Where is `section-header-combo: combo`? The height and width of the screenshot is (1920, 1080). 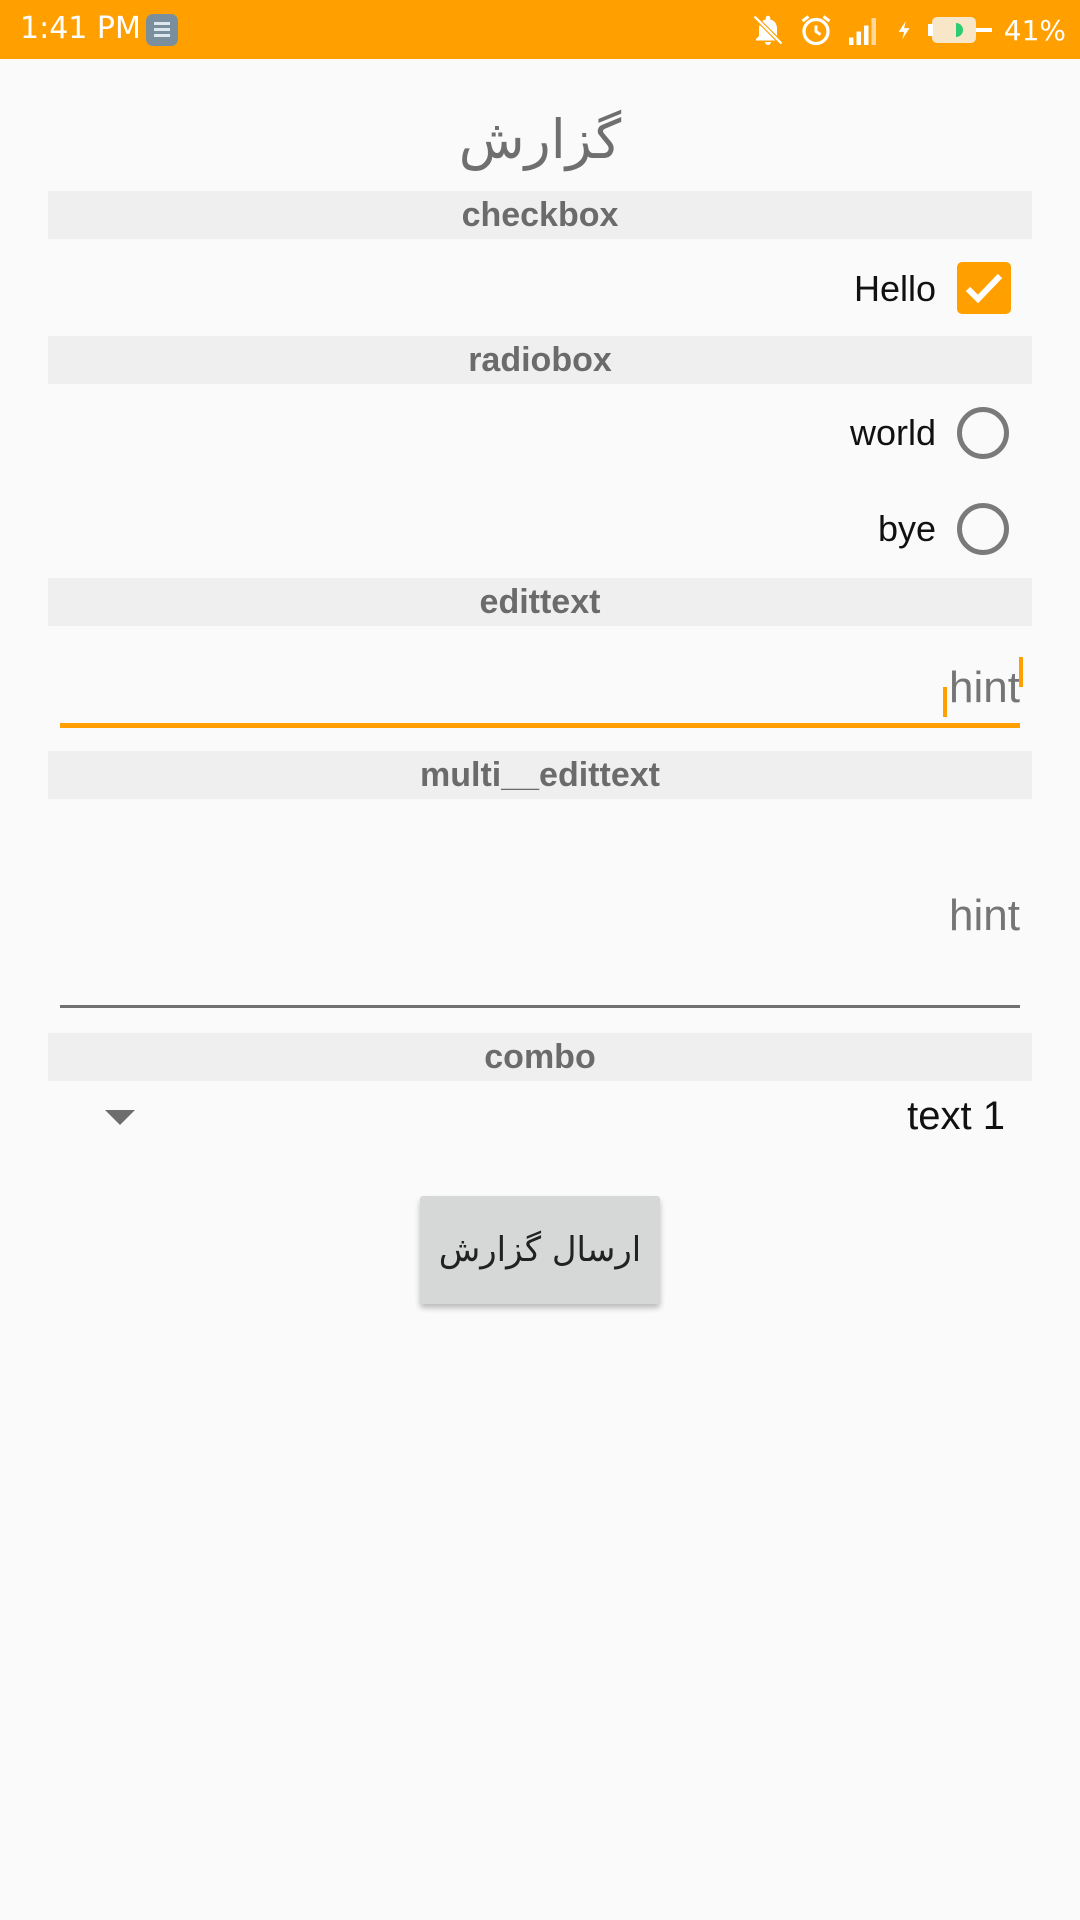
section-header-combo: combo is located at coordinates (540, 1057).